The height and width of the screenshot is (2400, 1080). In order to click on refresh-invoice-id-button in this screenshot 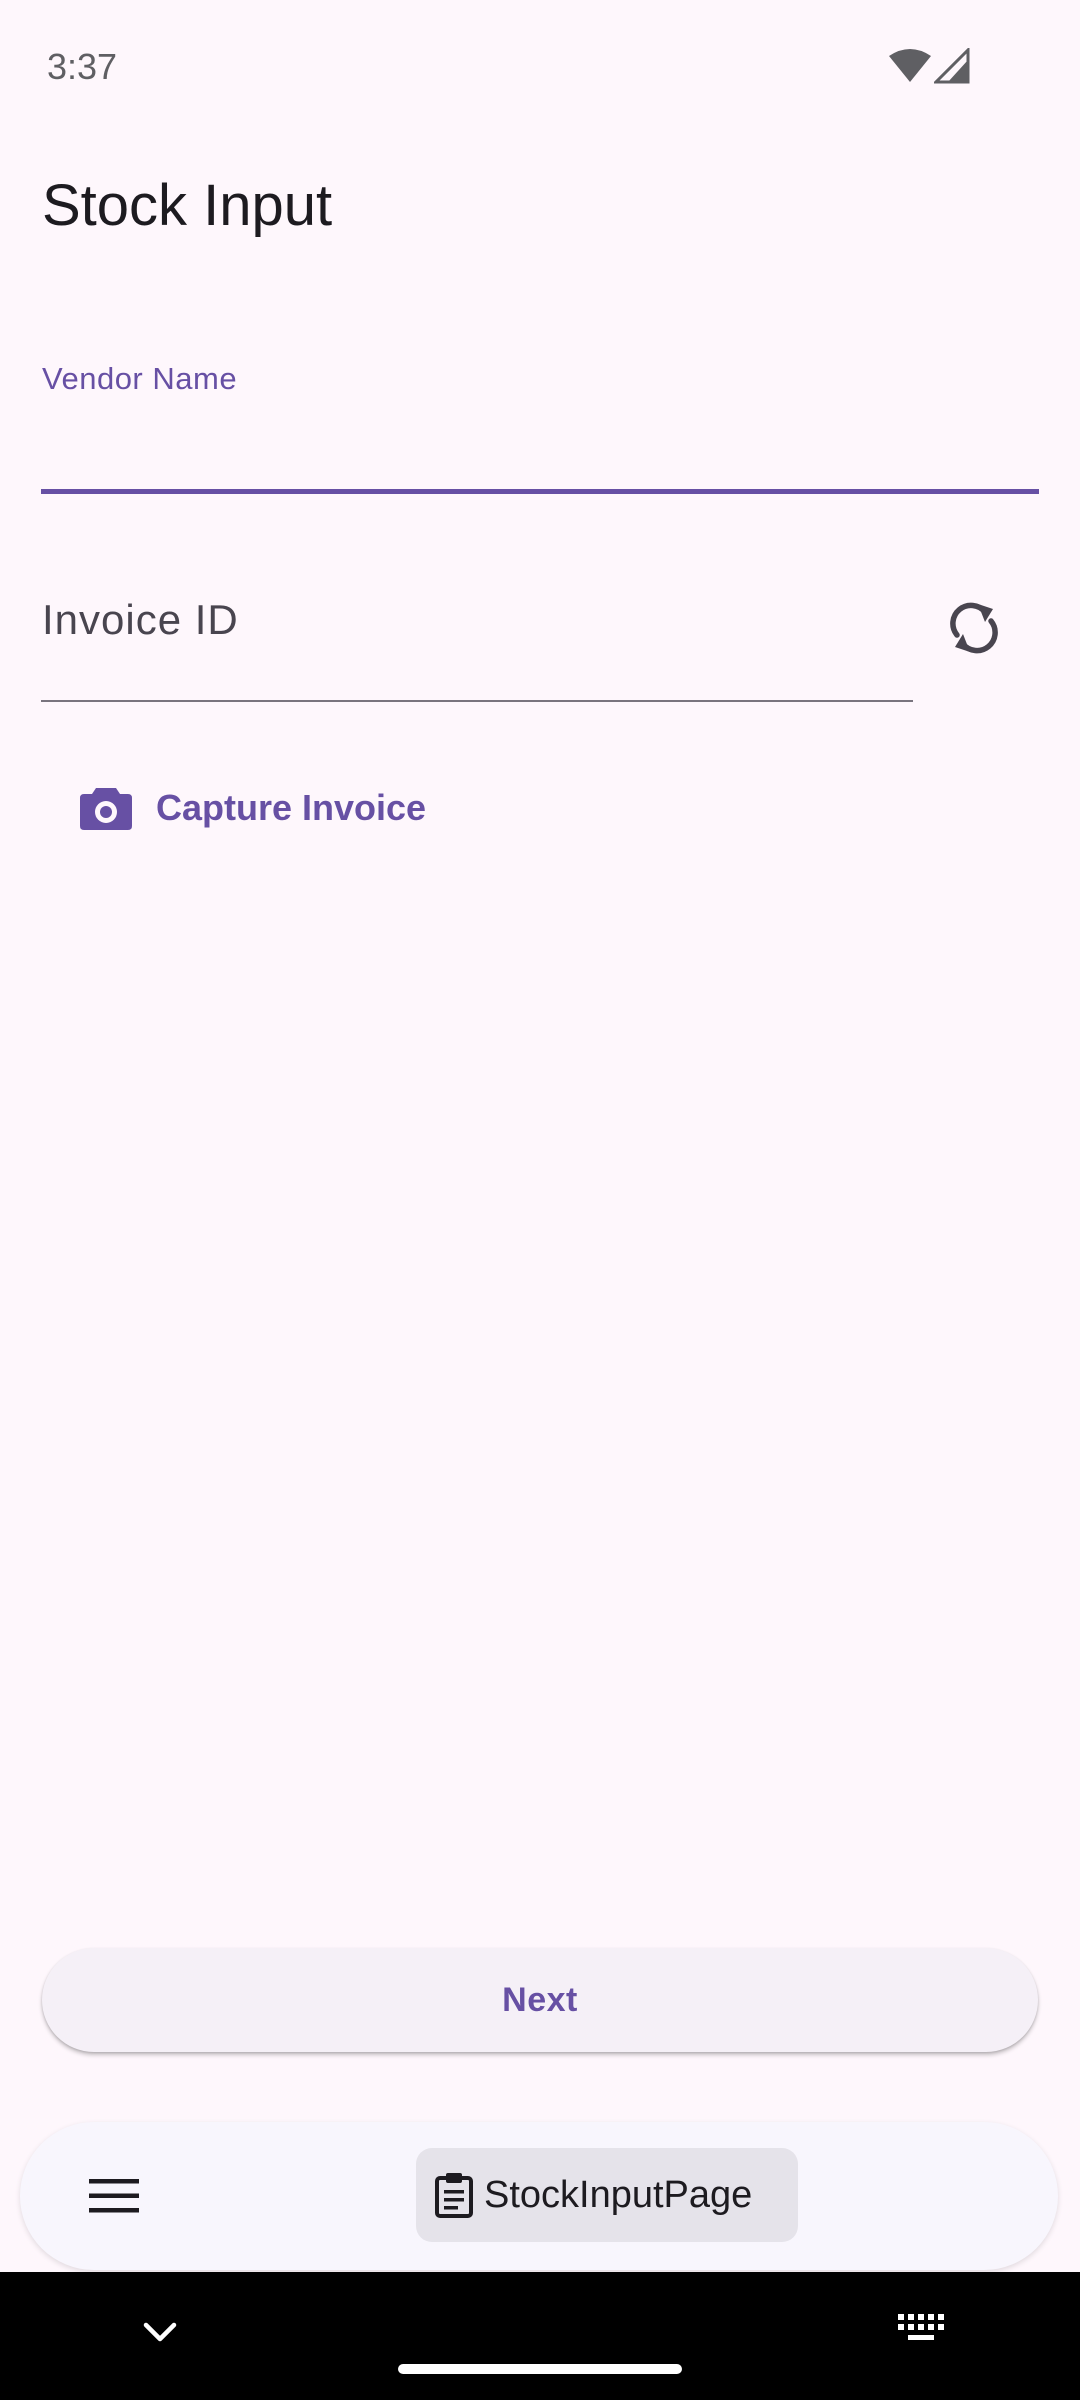, I will do `click(974, 628)`.